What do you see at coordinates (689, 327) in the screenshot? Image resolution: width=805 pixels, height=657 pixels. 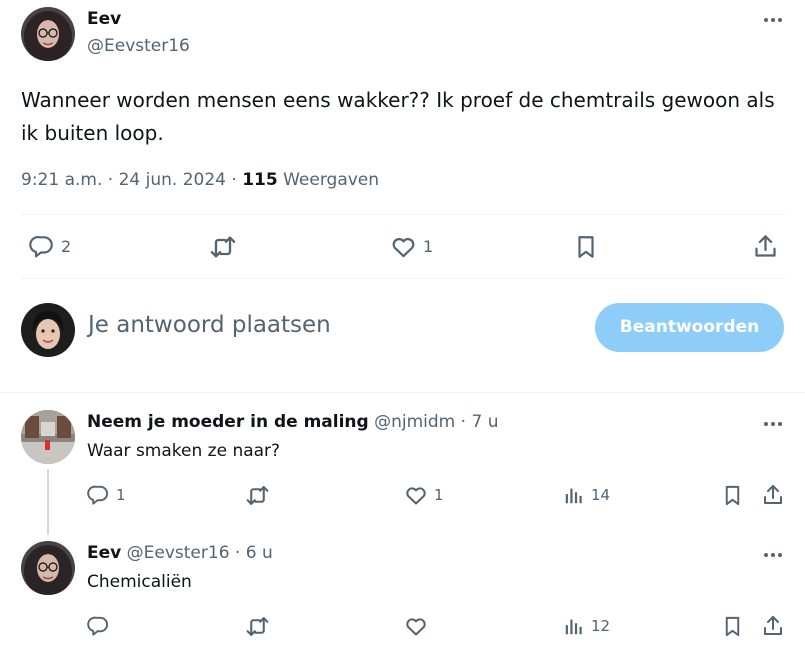 I see `reply-submit-button: Beantwoorden` at bounding box center [689, 327].